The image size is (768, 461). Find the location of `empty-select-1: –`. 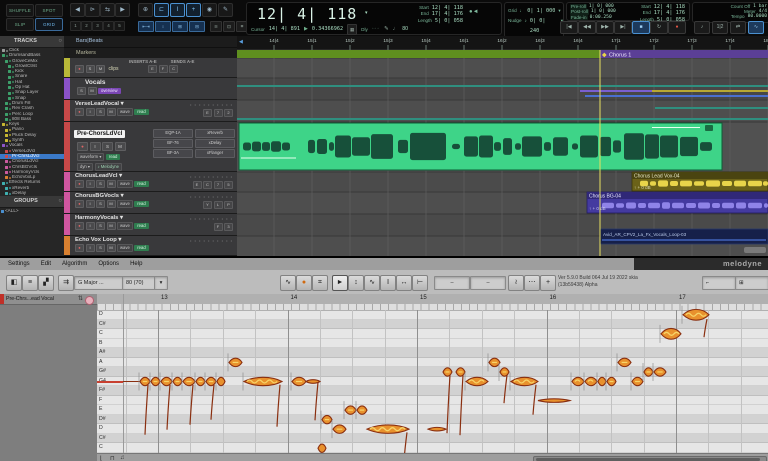

empty-select-1: – is located at coordinates (452, 283).